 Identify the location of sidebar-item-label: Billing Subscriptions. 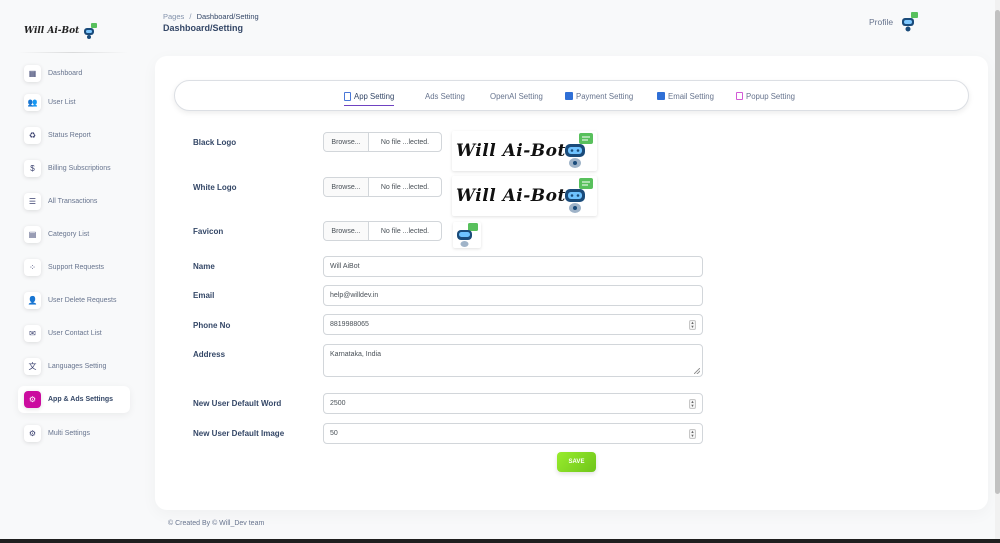
(79, 168).